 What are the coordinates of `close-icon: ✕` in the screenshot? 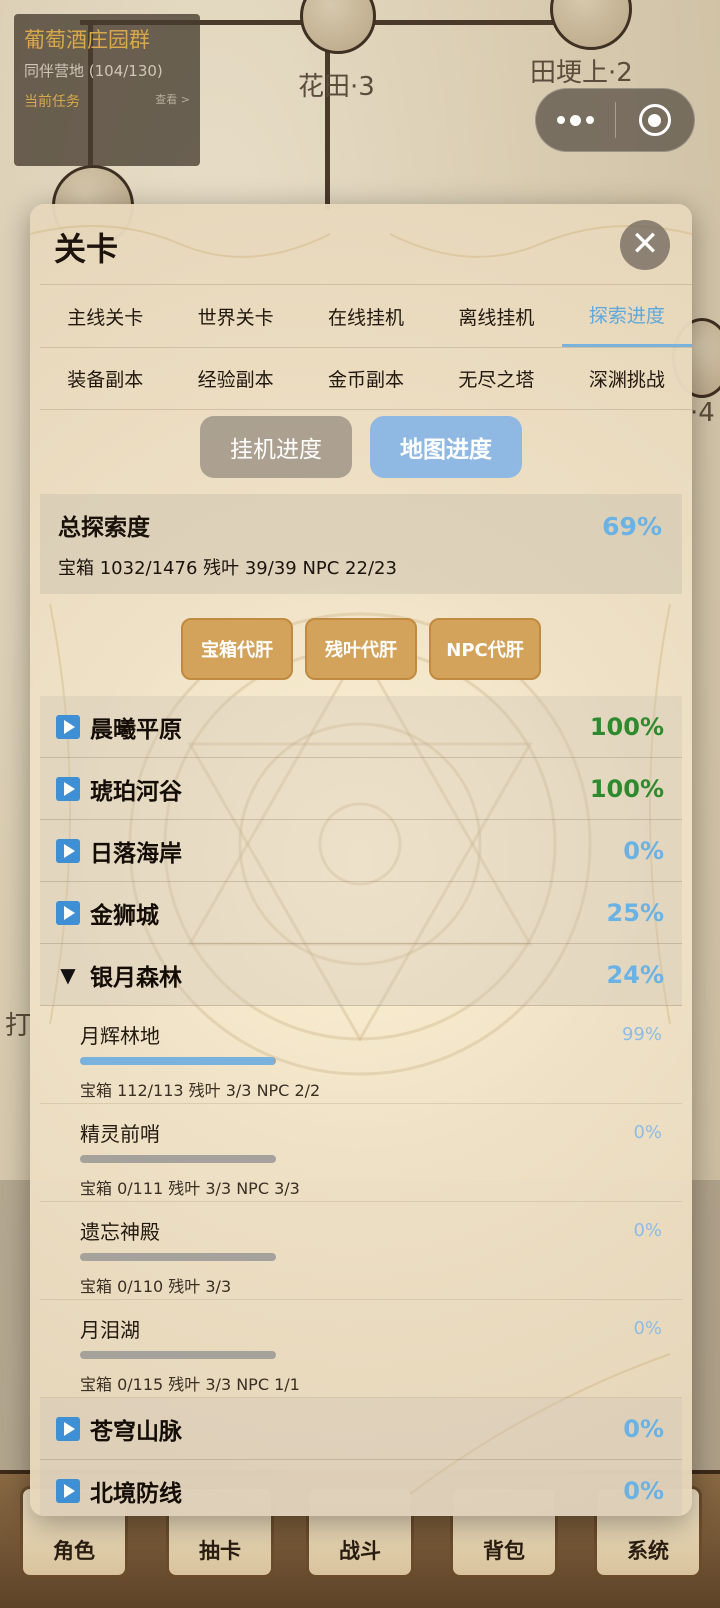 It's located at (645, 244).